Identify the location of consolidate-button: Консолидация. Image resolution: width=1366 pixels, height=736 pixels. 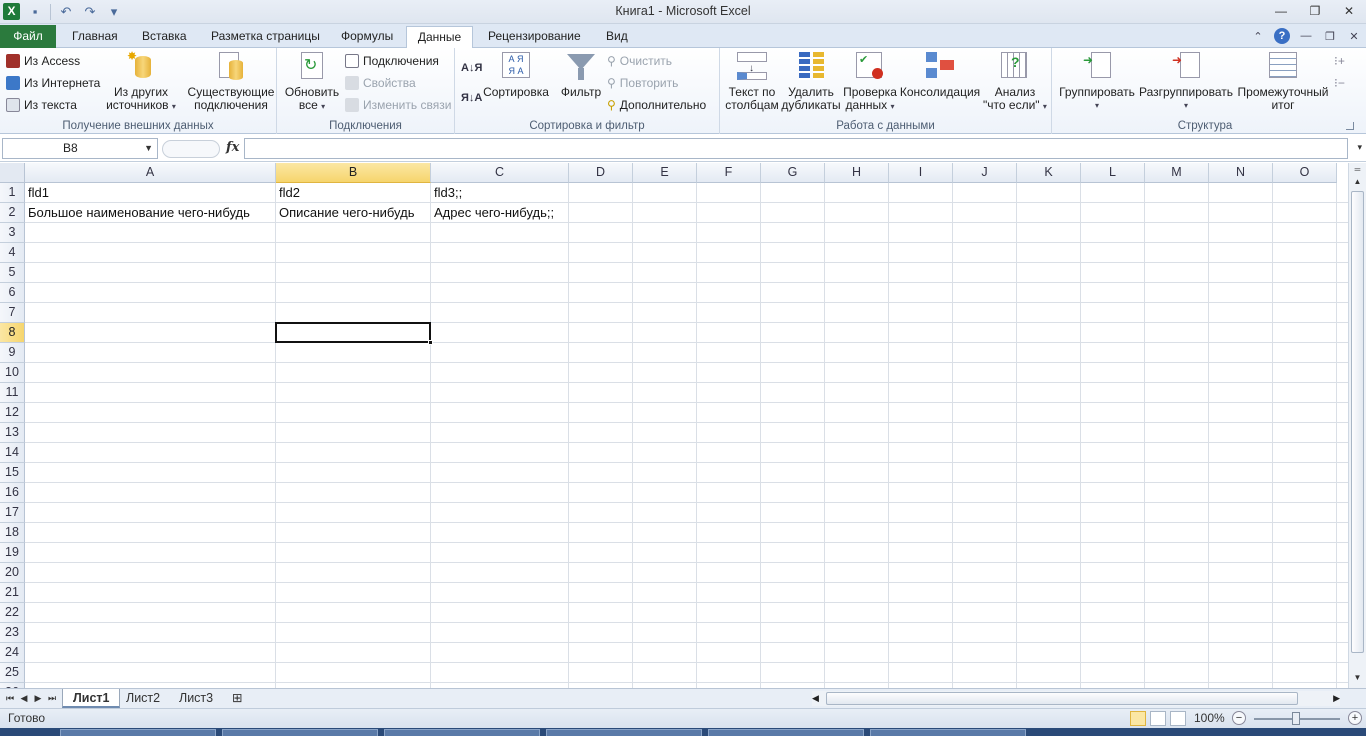
(940, 74).